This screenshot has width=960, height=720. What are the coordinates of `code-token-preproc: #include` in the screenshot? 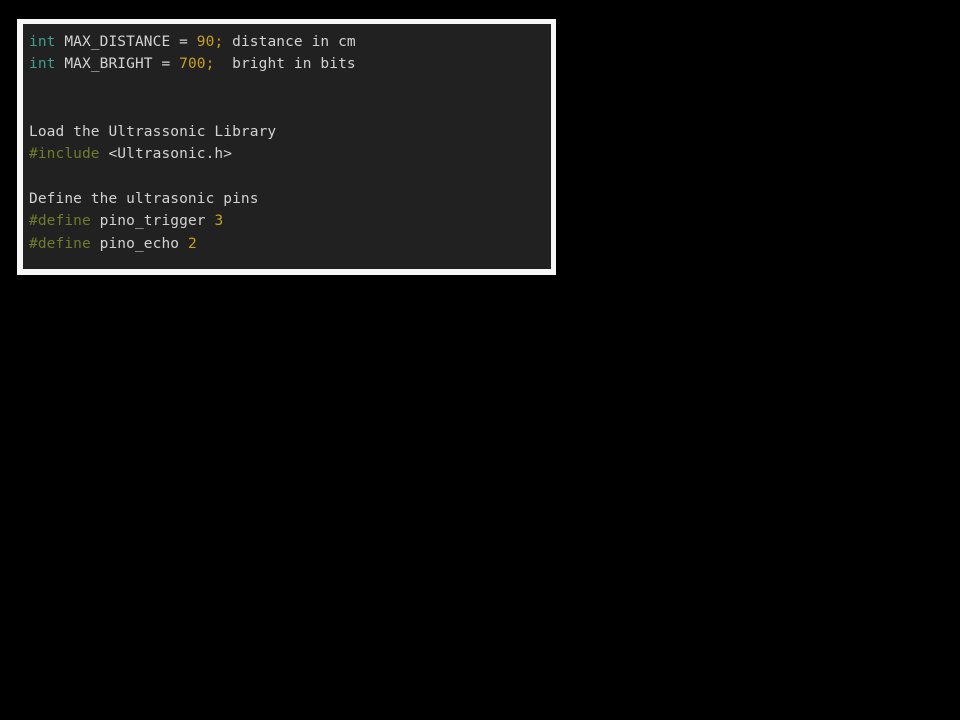 It's located at (64, 154).